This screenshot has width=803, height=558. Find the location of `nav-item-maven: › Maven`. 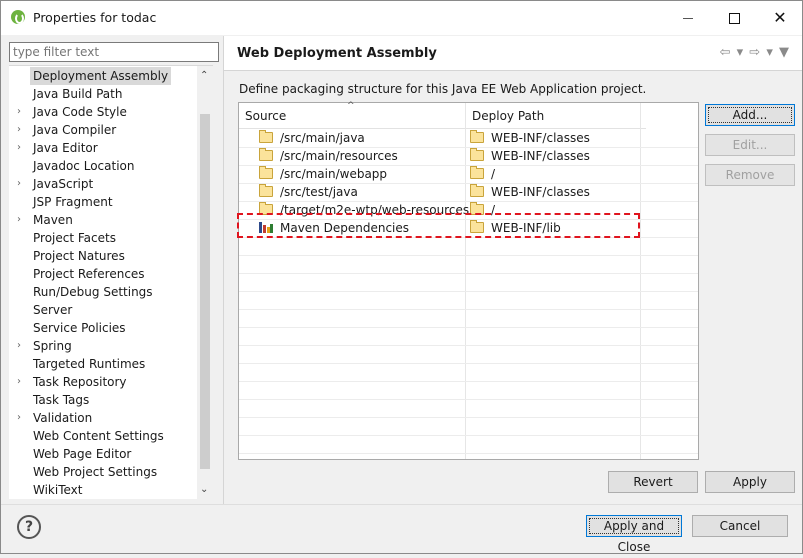

nav-item-maven: › Maven is located at coordinates (103, 220).